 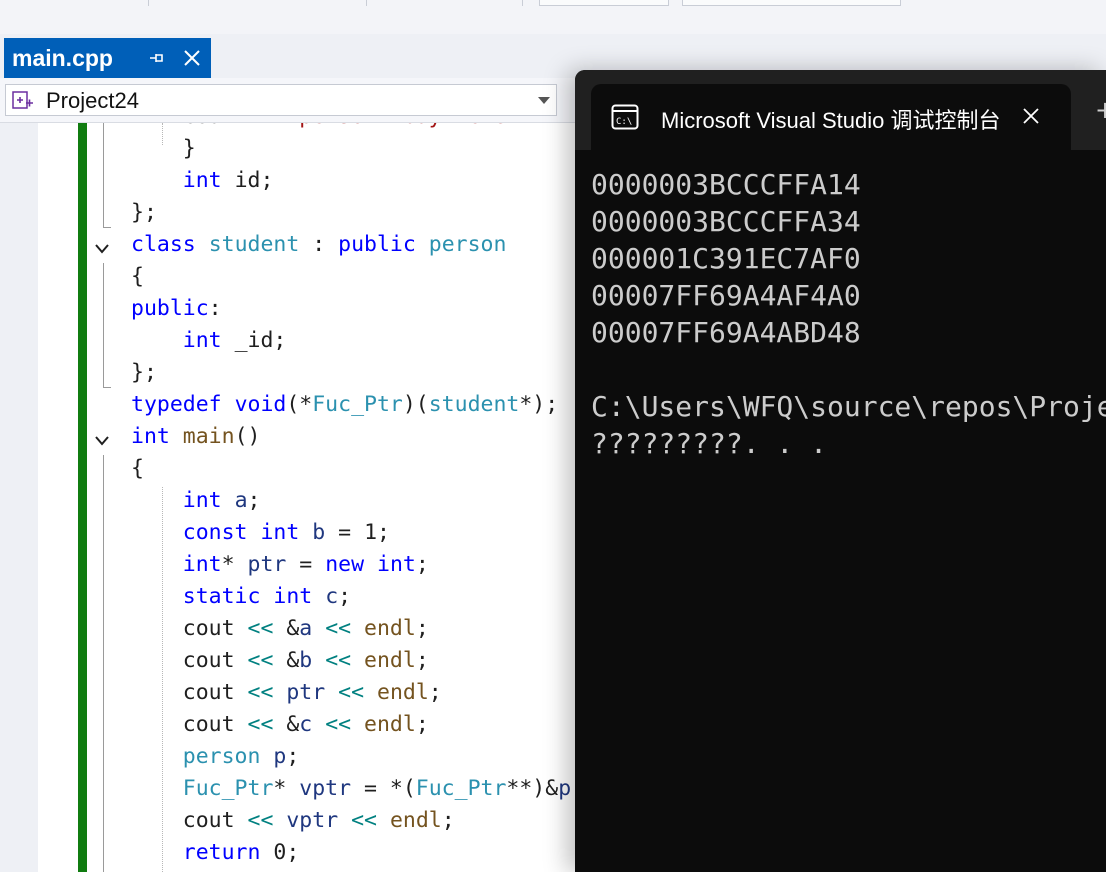 I want to click on code-line: return 0;, so click(x=290, y=853).